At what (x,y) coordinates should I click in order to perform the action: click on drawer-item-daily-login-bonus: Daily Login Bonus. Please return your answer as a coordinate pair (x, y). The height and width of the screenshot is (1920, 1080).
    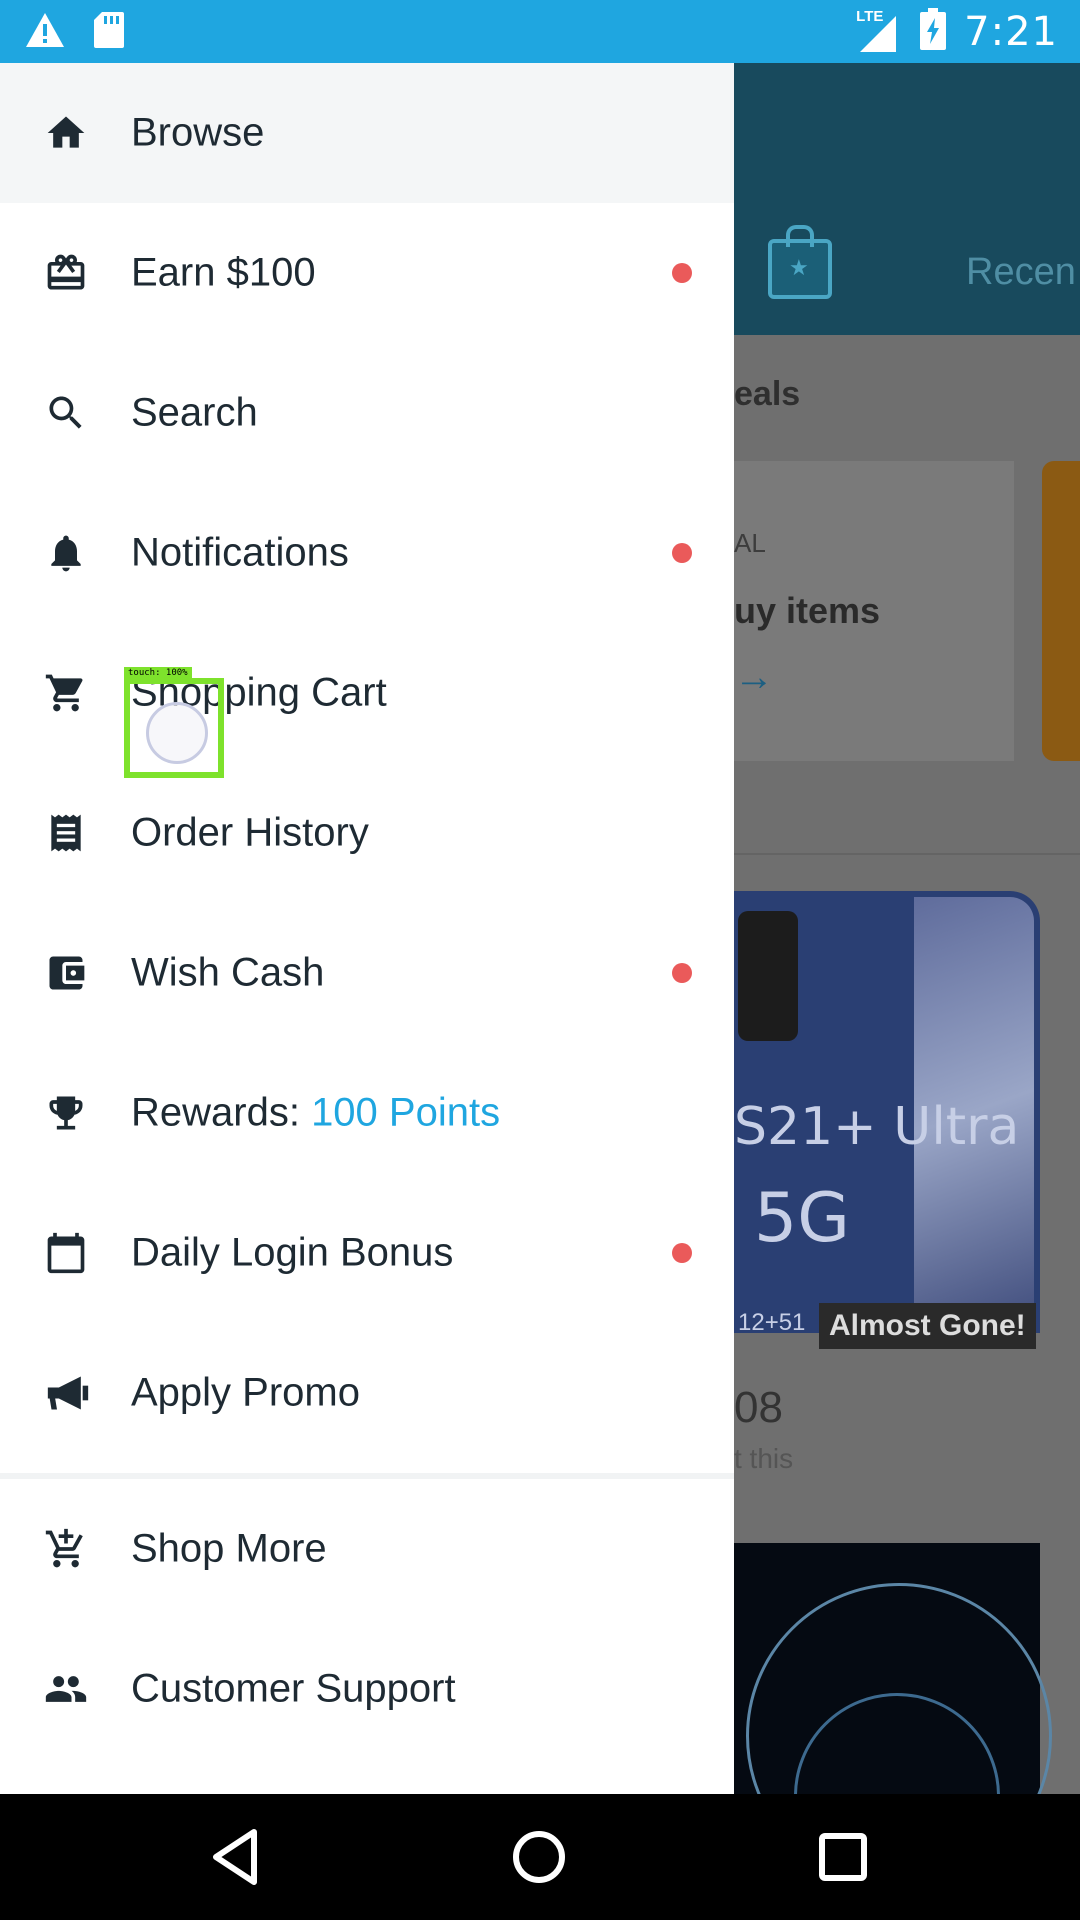
    Looking at the image, I should click on (367, 1253).